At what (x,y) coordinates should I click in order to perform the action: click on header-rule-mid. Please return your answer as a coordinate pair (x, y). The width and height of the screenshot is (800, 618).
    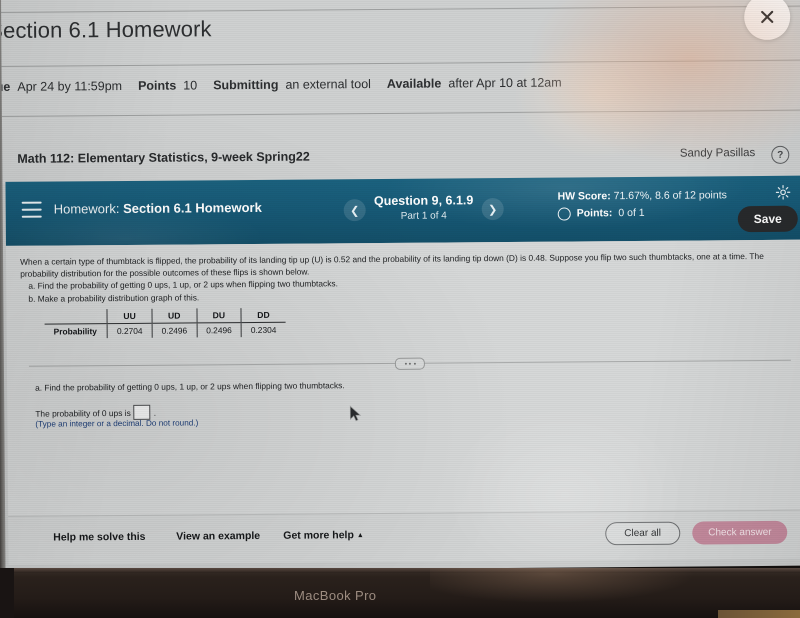
    Looking at the image, I should click on (400, 63).